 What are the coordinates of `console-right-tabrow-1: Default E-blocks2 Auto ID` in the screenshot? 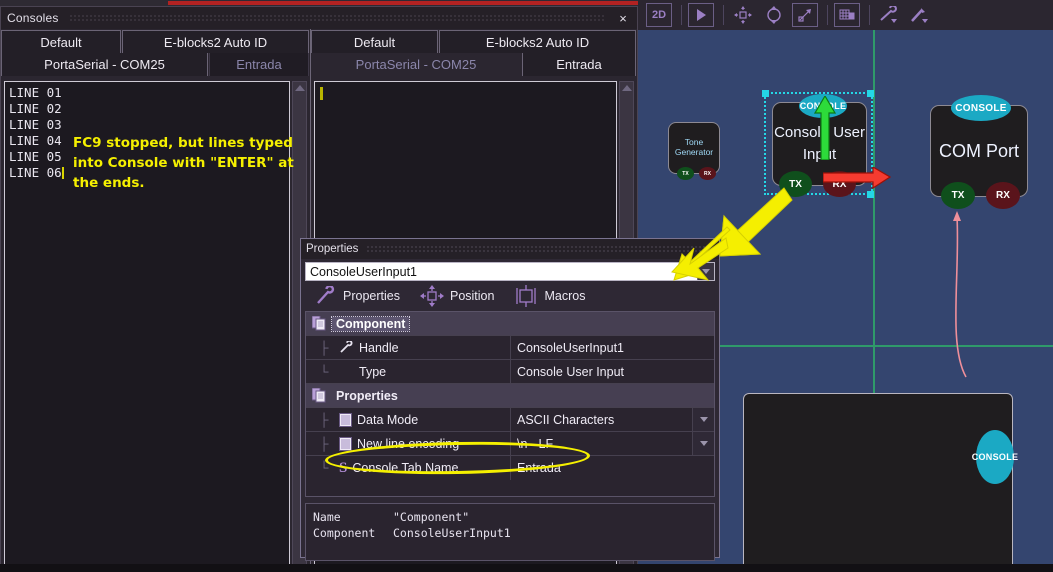 It's located at (474, 41).